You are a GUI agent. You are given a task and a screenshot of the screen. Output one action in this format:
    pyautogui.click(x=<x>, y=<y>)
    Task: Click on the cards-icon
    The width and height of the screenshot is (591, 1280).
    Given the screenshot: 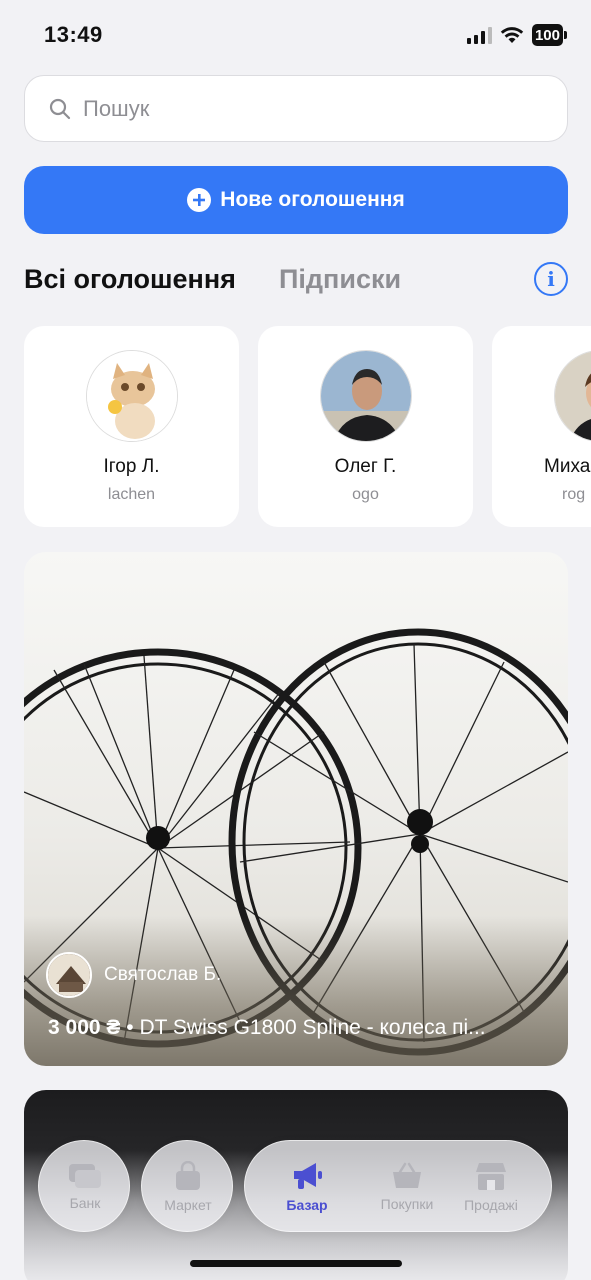 What is the action you would take?
    pyautogui.click(x=85, y=1176)
    